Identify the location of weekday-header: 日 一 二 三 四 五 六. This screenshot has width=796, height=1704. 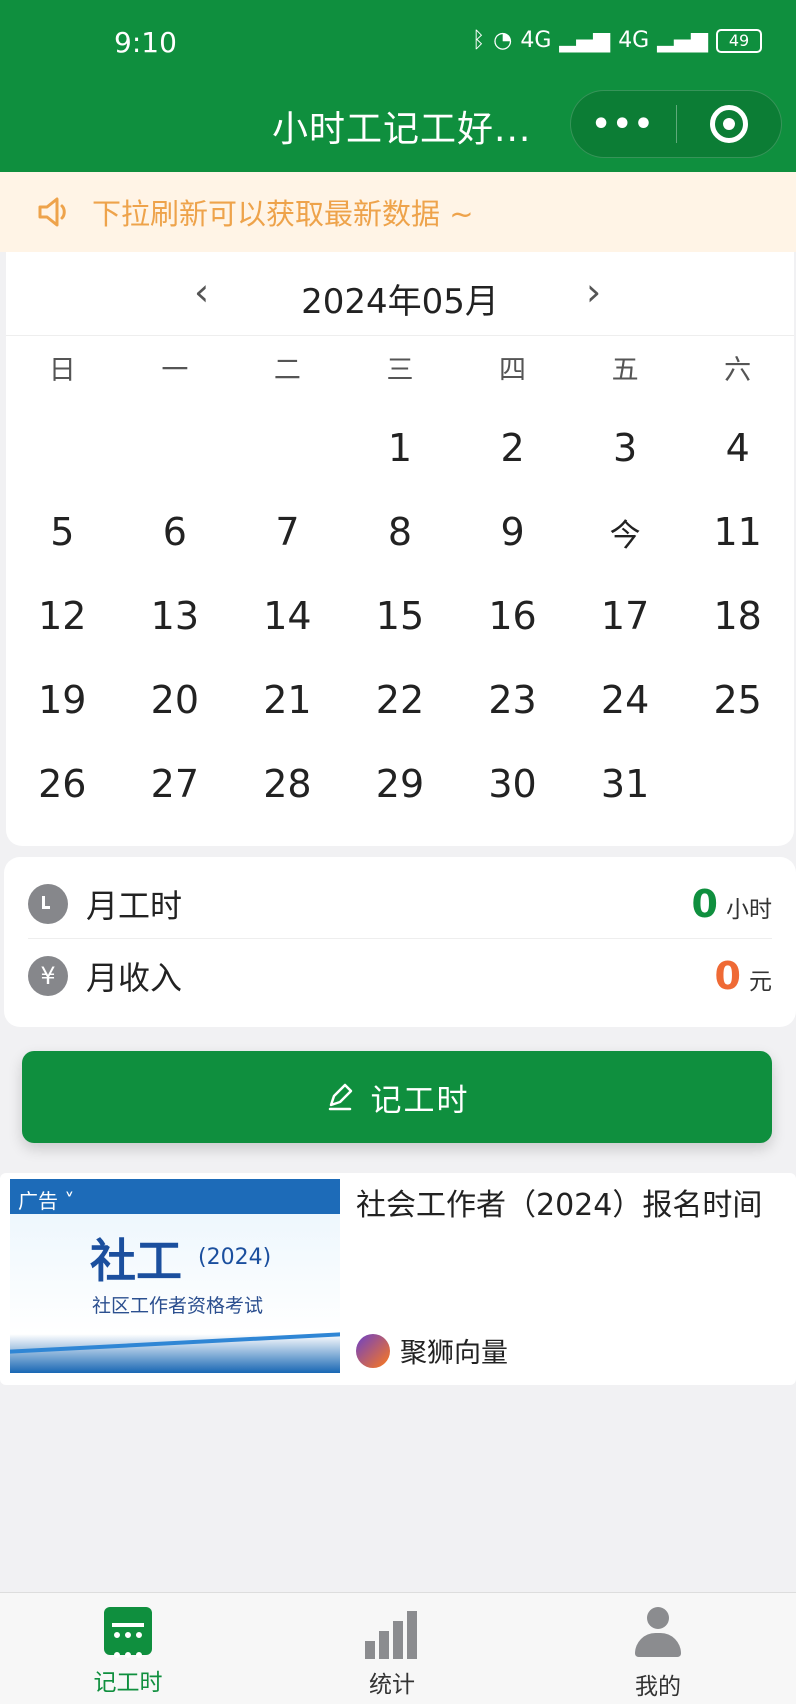
(400, 367).